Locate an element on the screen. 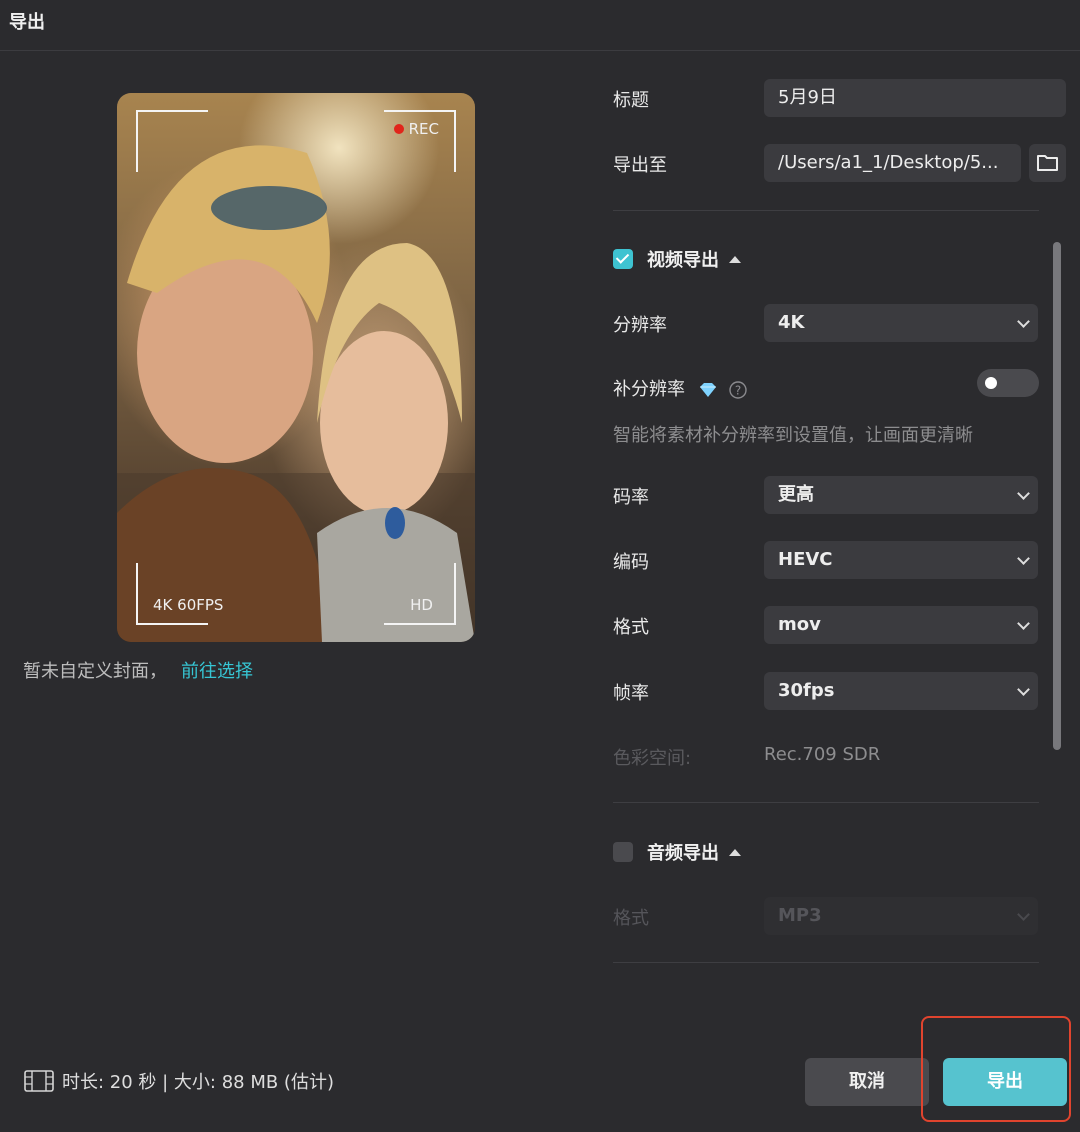  upscale-hint: 智能将素材补分辨率到设置值，让画面更清晰 is located at coordinates (793, 435).